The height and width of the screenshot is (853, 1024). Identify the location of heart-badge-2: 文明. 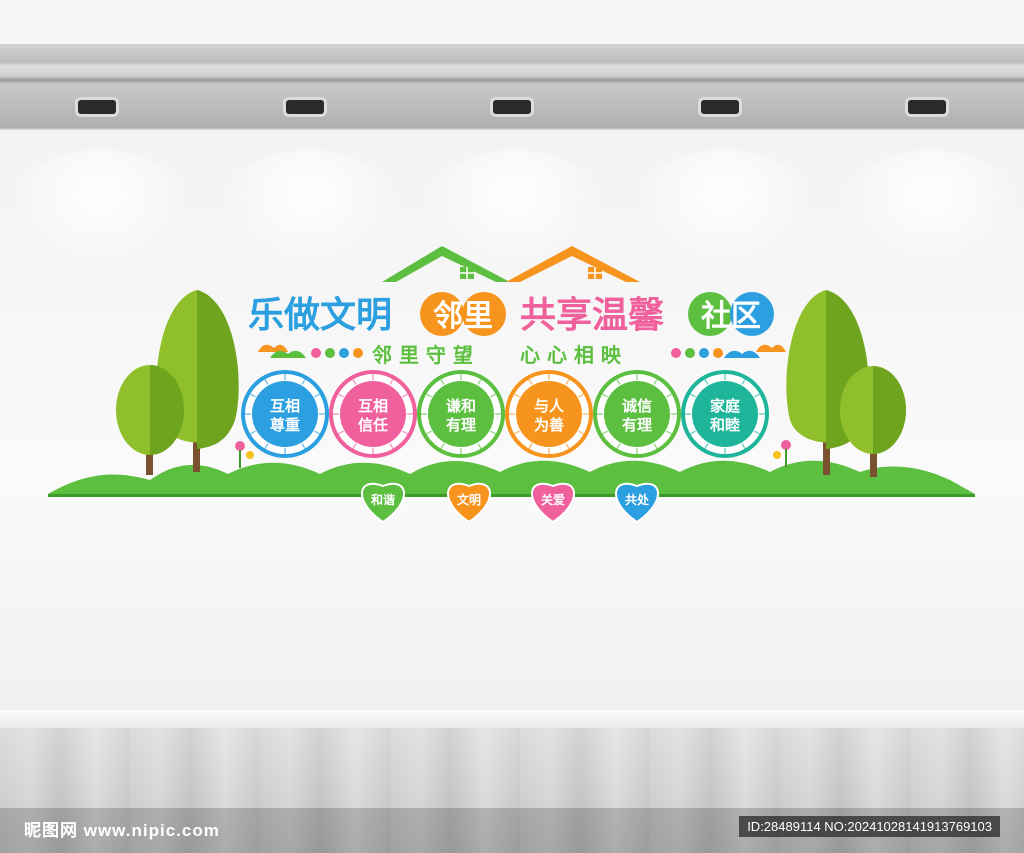
(469, 503).